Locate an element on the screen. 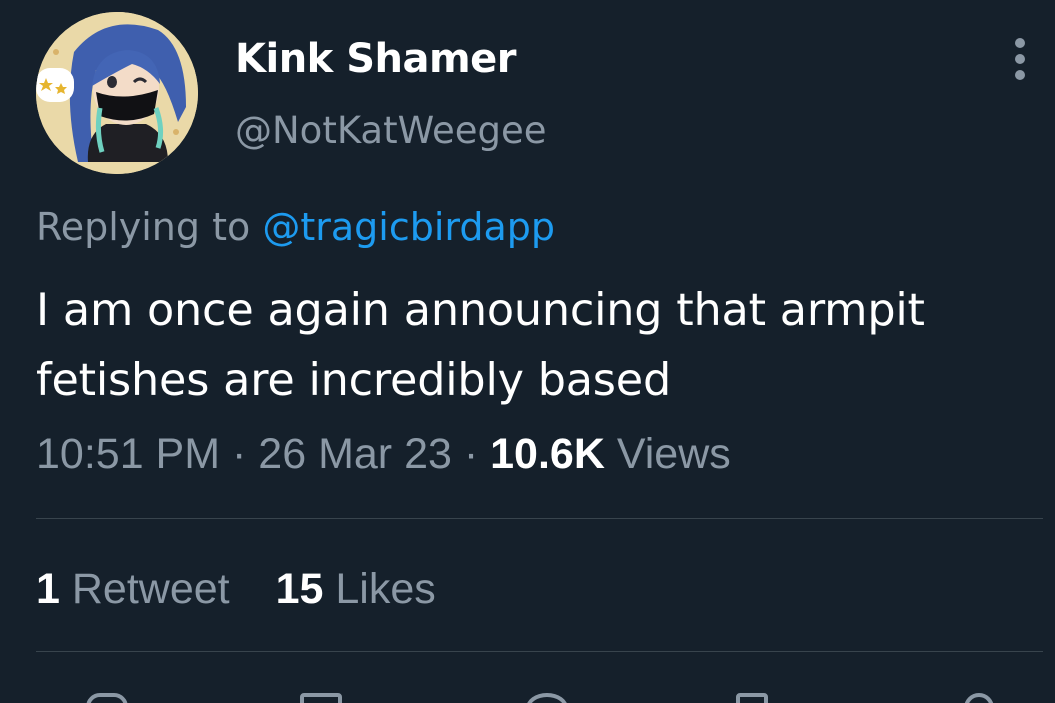 The height and width of the screenshot is (703, 1055). retweet-icon is located at coordinates (321, 698).